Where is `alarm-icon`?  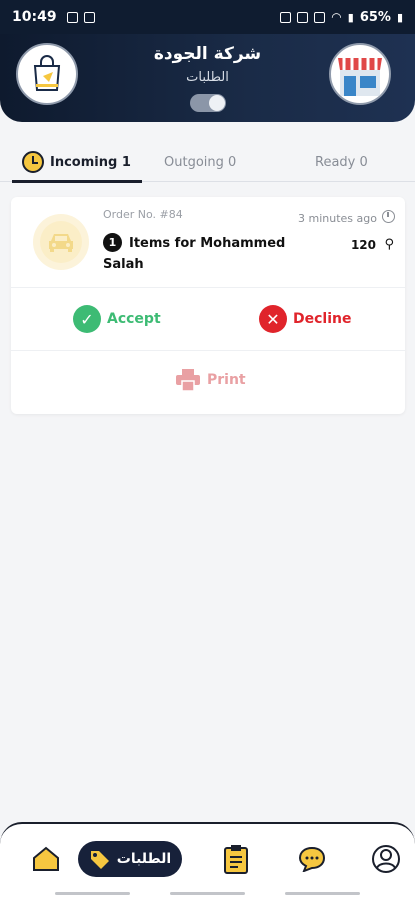
alarm-icon is located at coordinates (303, 17).